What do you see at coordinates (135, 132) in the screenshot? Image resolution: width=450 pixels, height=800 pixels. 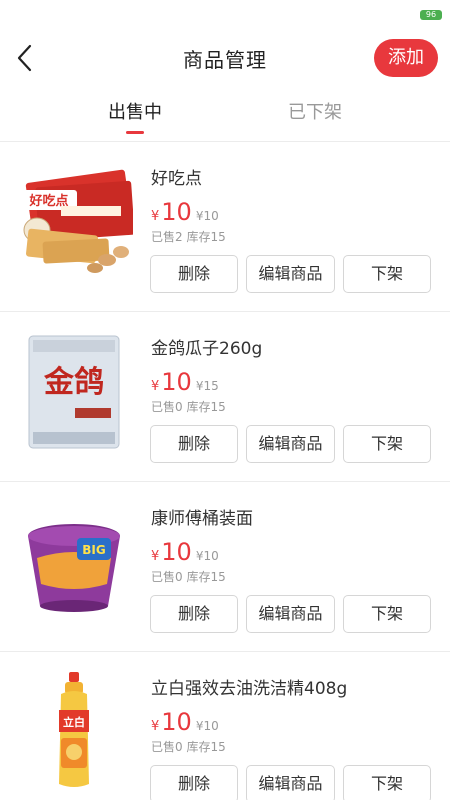 I see `active-tab-indicator` at bounding box center [135, 132].